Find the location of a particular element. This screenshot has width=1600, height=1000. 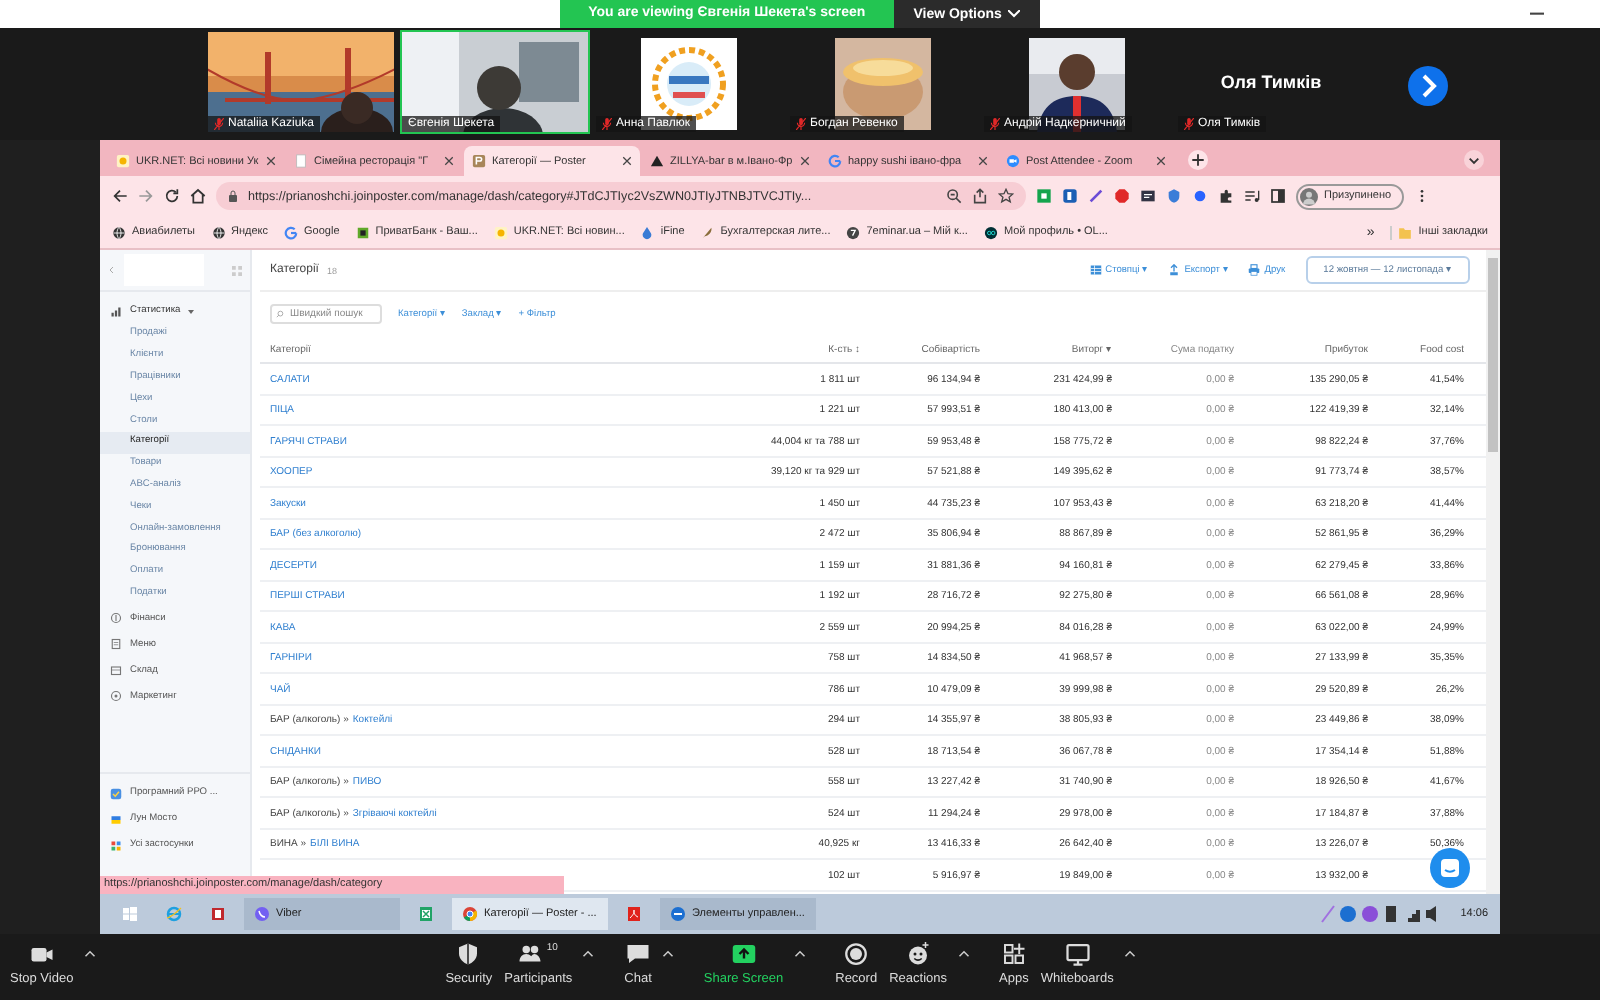

star-icon is located at coordinates (1006, 196).